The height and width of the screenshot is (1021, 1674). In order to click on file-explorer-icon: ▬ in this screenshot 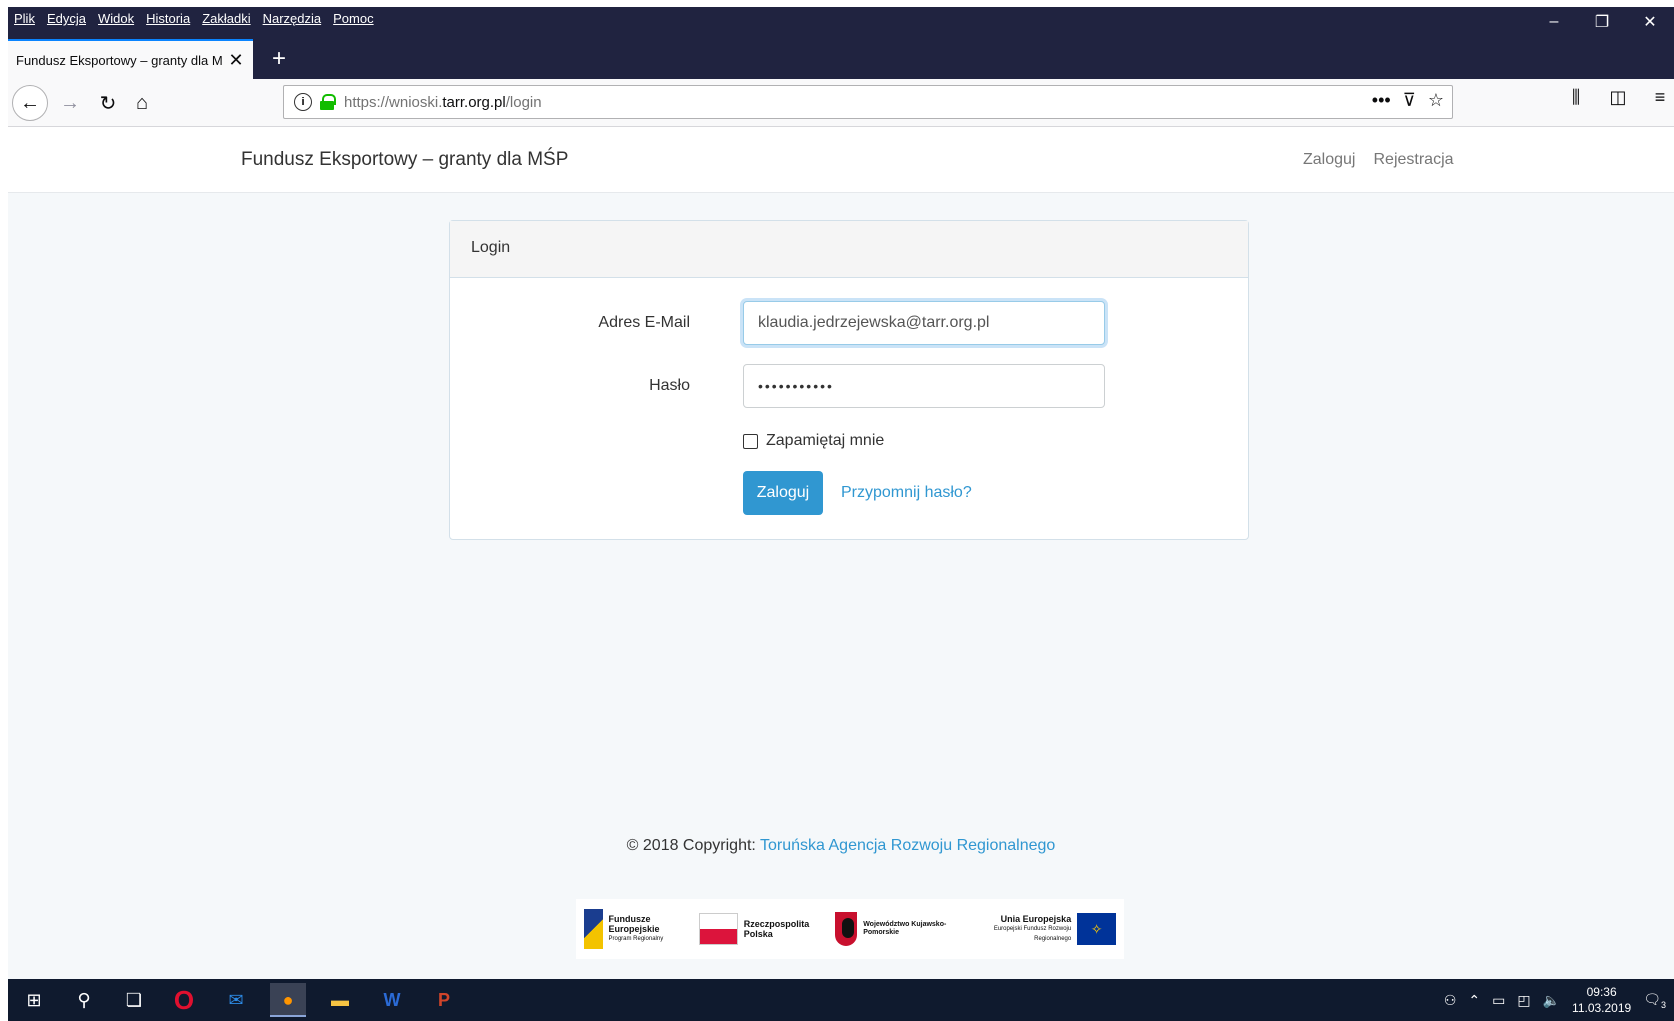, I will do `click(340, 1000)`.